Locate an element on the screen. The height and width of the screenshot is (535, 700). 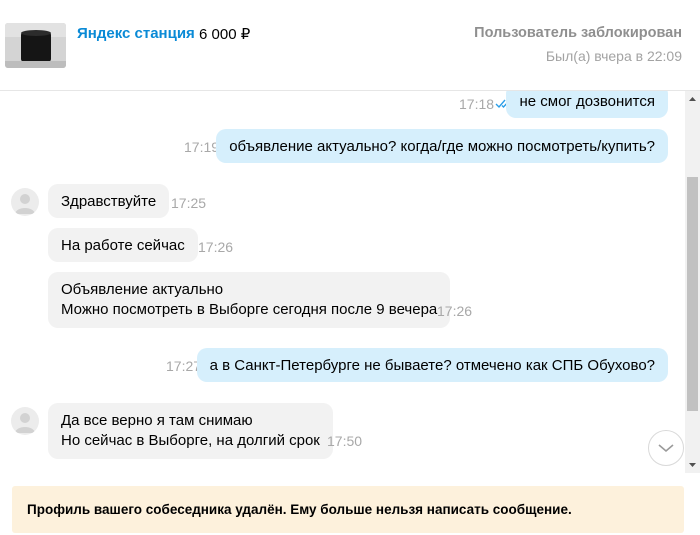
scrollbar-thumb is located at coordinates (692, 294).